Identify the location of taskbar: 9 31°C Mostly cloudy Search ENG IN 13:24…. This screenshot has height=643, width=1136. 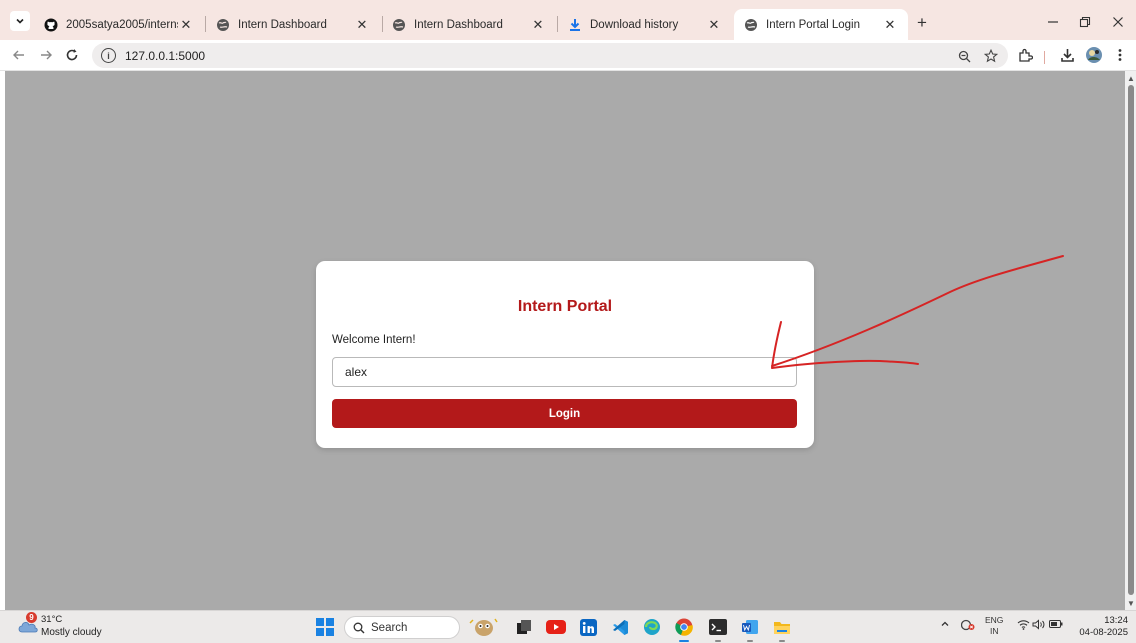
(568, 626).